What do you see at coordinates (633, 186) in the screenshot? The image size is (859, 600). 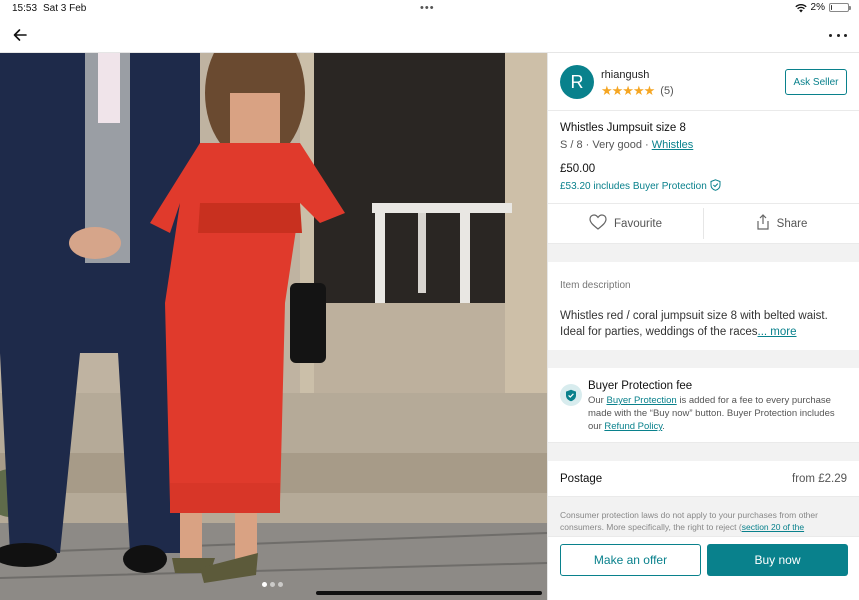 I see `protection-price-text: £53.20 includes Buyer Protection` at bounding box center [633, 186].